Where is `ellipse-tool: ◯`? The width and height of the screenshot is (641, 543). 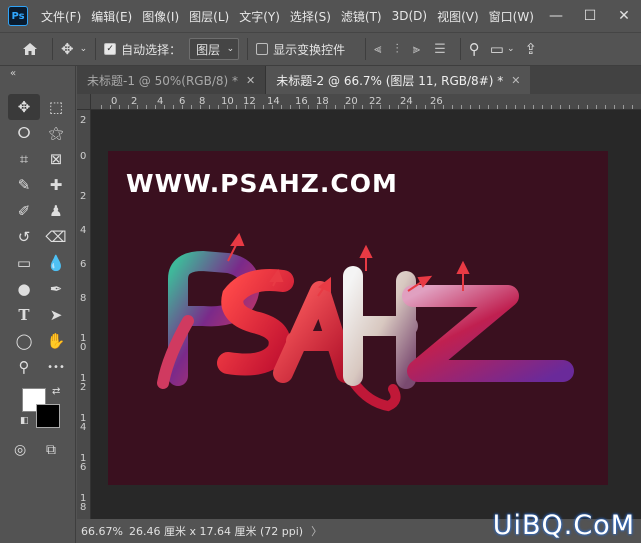
ellipse-tool: ◯ is located at coordinates (24, 341).